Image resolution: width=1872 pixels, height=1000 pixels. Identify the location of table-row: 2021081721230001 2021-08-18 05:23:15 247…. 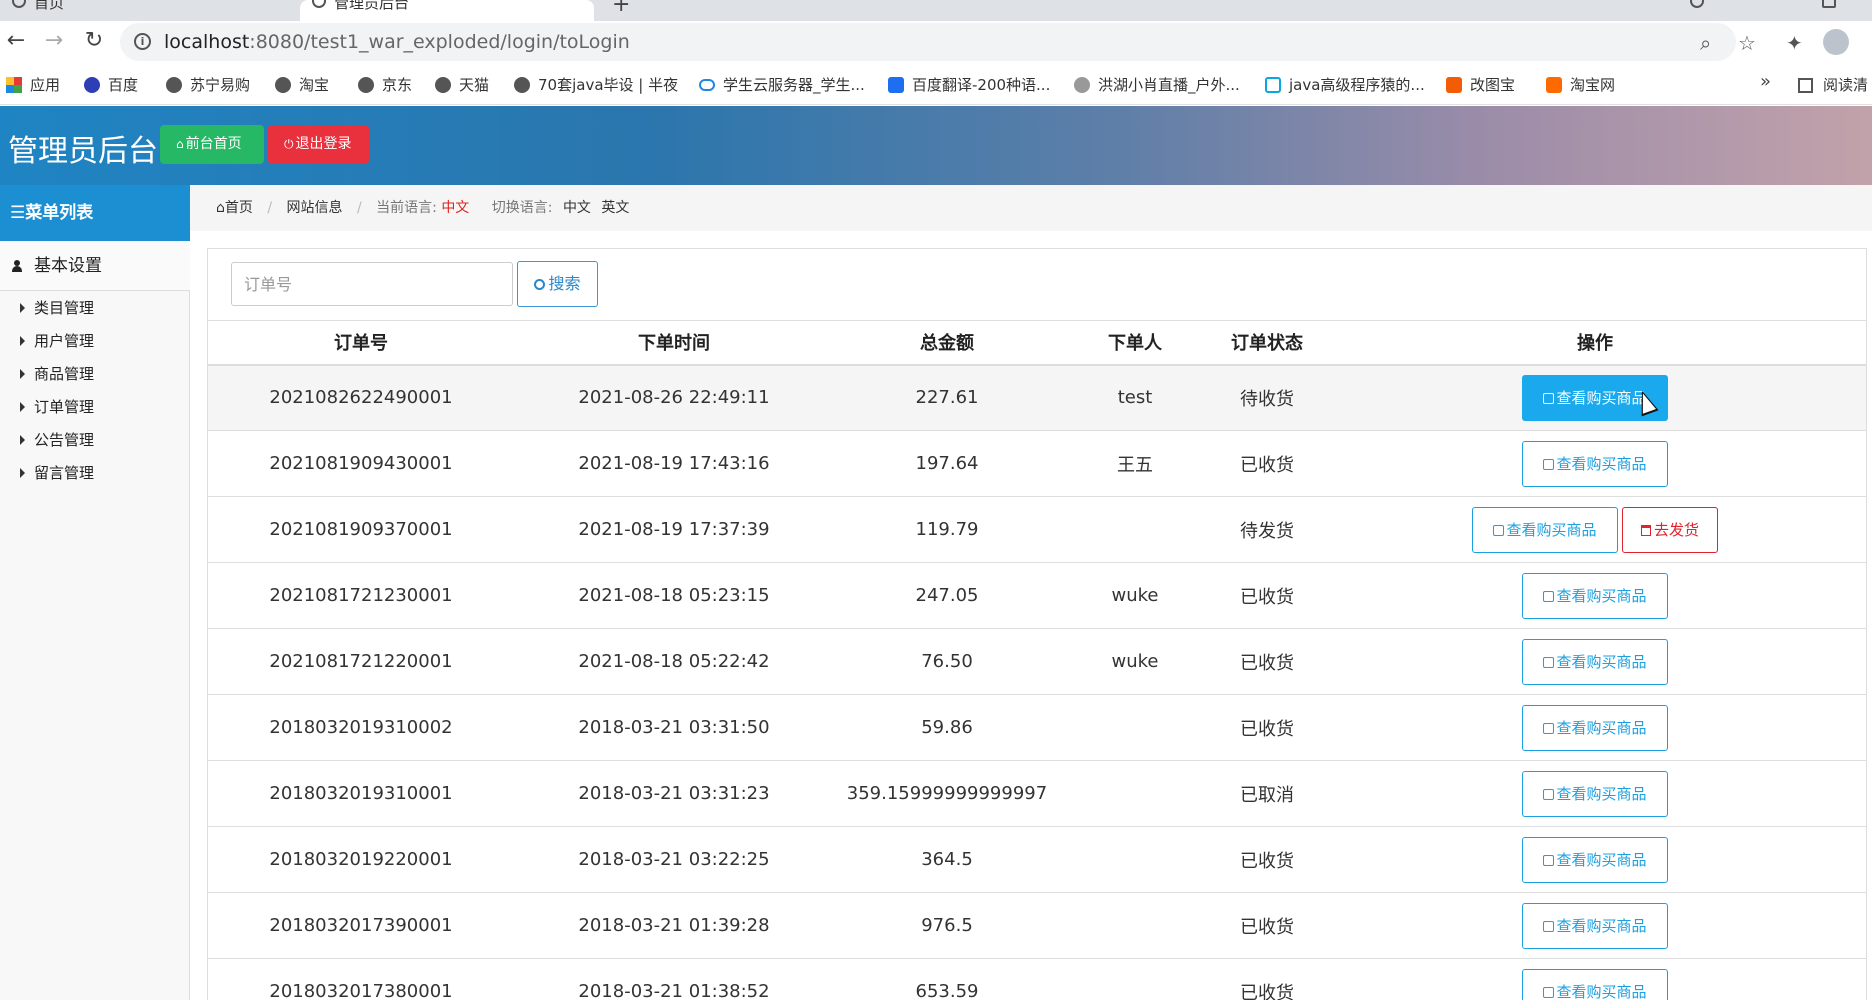
(1037, 595).